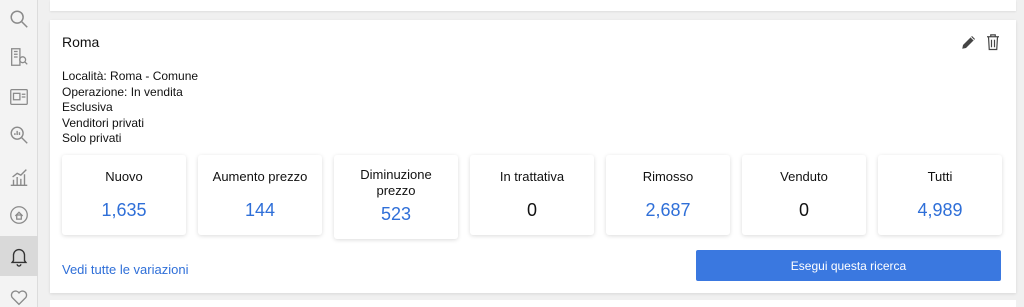 The height and width of the screenshot is (307, 1024). Describe the element at coordinates (940, 176) in the screenshot. I see `stat-label: Tutti` at that location.